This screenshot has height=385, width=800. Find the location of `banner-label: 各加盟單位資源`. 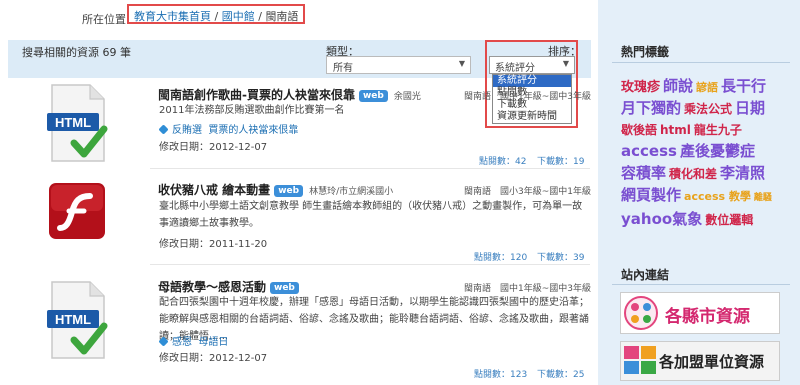

banner-label: 各加盟單位資源 is located at coordinates (712, 362).